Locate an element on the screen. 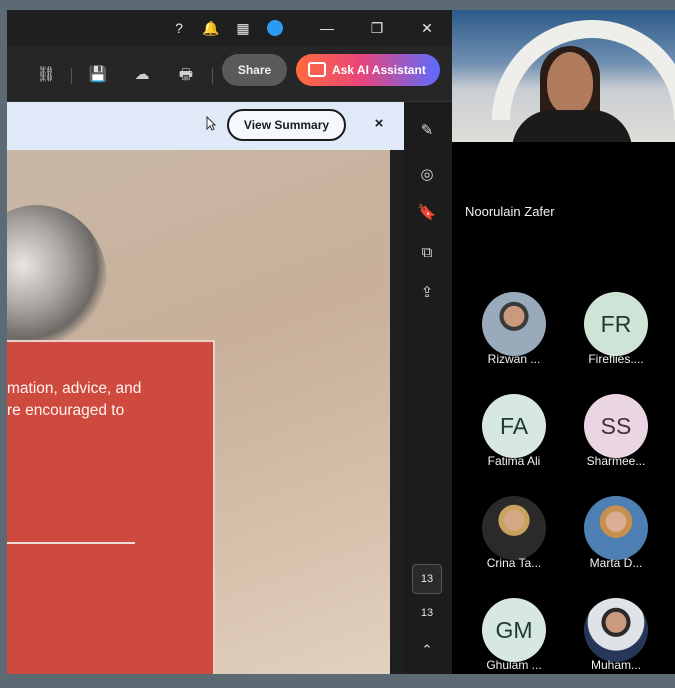 The image size is (675, 688). decorative-image is located at coordinates (57, 280).